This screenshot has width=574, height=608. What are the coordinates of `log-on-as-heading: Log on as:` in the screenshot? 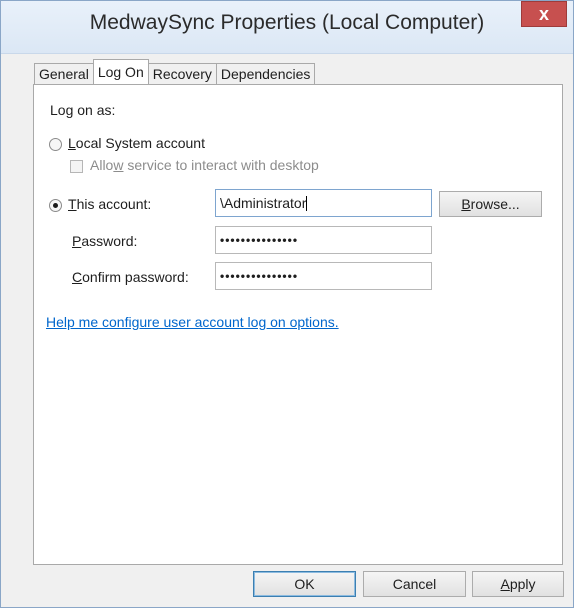 It's located at (83, 110).